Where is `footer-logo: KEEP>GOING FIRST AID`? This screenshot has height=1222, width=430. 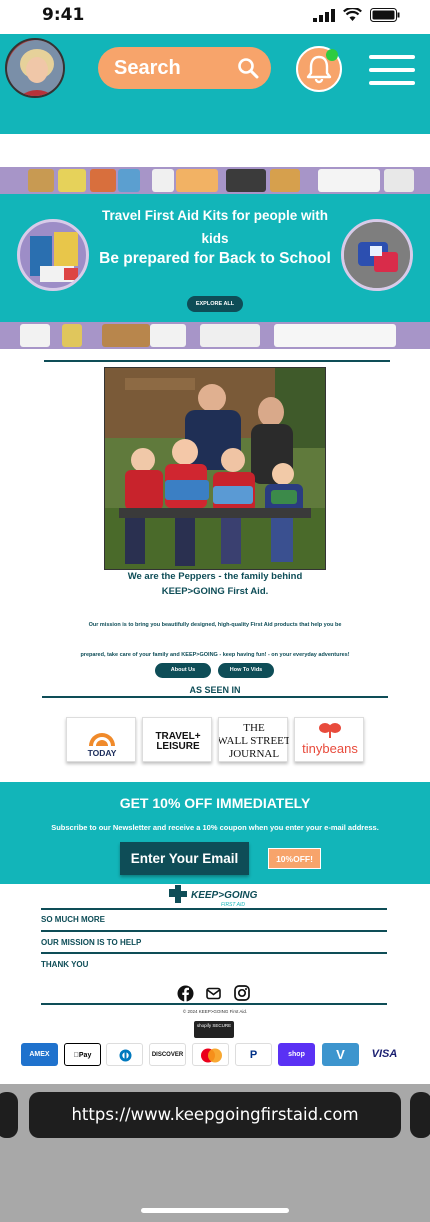 footer-logo: KEEP>GOING FIRST AID is located at coordinates (218, 896).